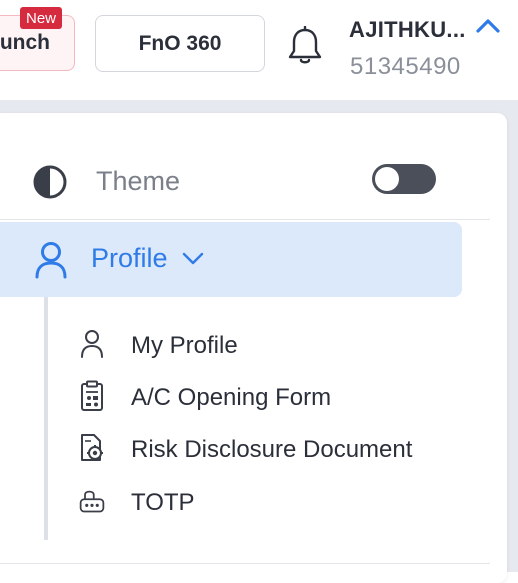  What do you see at coordinates (405, 66) in the screenshot?
I see `user-id: 51345490` at bounding box center [405, 66].